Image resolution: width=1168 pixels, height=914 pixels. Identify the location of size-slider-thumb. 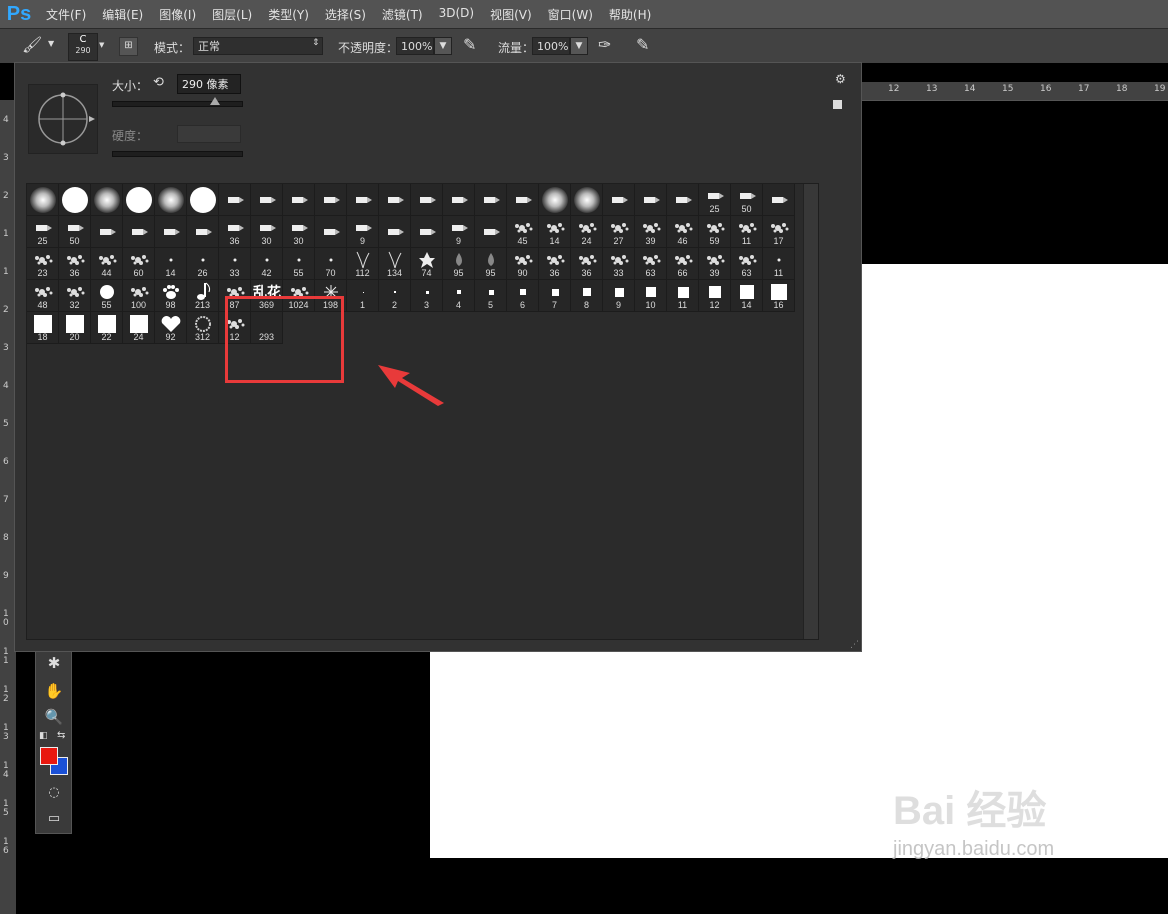
(214, 101).